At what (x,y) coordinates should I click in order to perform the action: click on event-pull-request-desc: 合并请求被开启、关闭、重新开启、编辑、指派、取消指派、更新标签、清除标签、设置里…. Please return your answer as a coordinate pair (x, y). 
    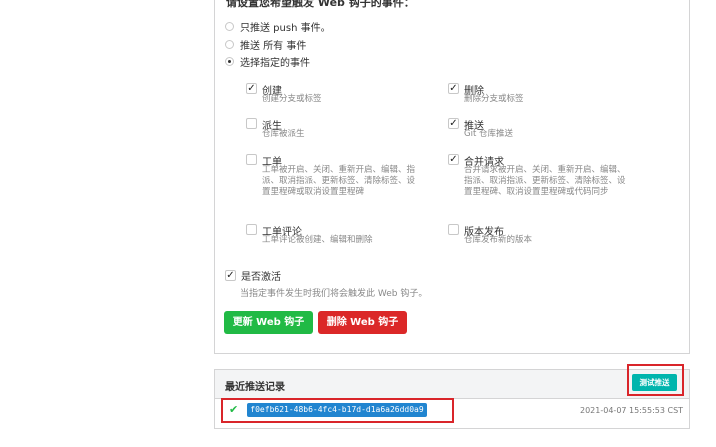
    Looking at the image, I should click on (545, 181).